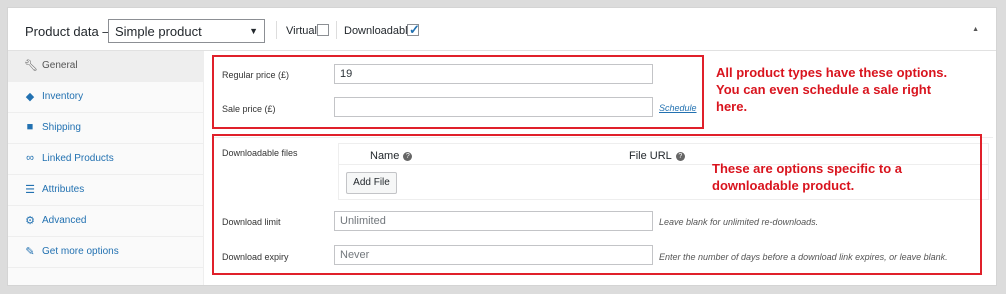 Image resolution: width=1006 pixels, height=294 pixels. What do you see at coordinates (70, 31) in the screenshot?
I see `panel-title: Product data —` at bounding box center [70, 31].